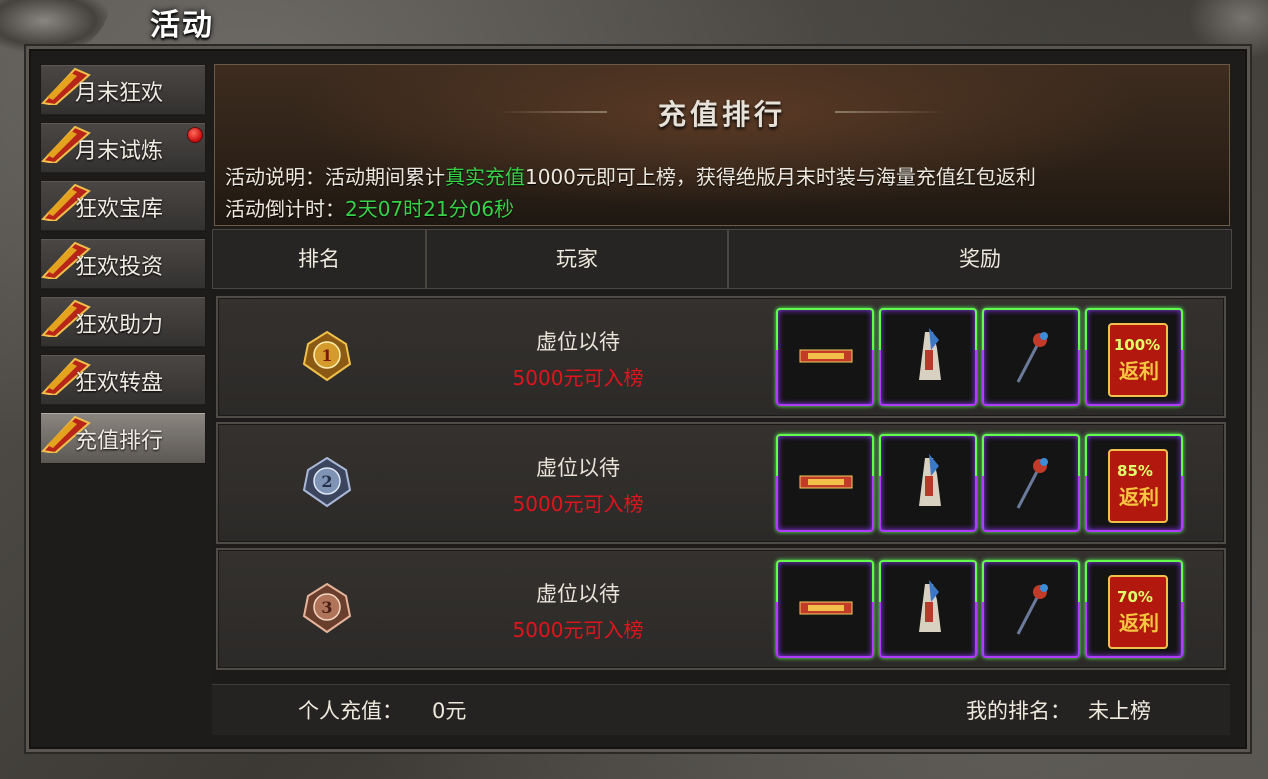 The width and height of the screenshot is (1268, 779). I want to click on rank-1-medal-icon: 1, so click(327, 356).